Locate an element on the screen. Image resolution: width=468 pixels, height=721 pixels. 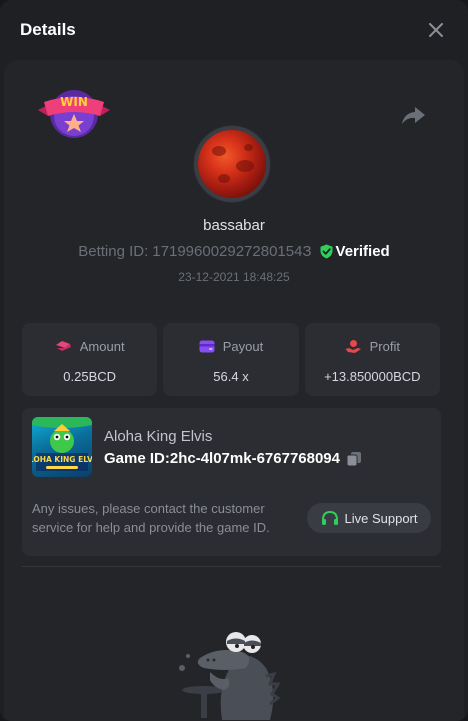
verified-badge: Verified is located at coordinates (355, 251).